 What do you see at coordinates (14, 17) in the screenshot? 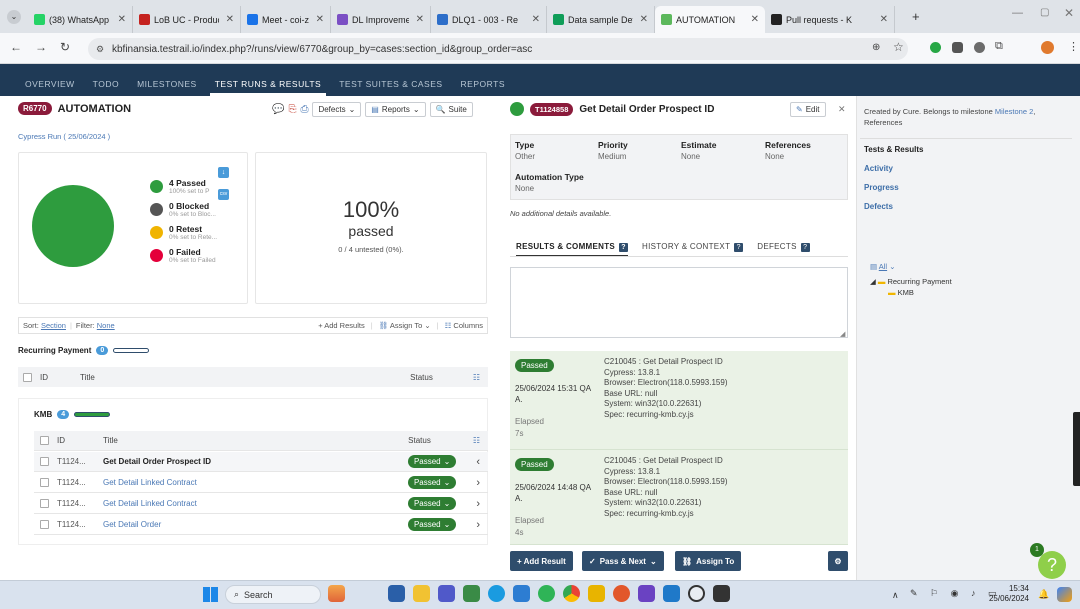
I see `tab-list-button: ⌄` at bounding box center [14, 17].